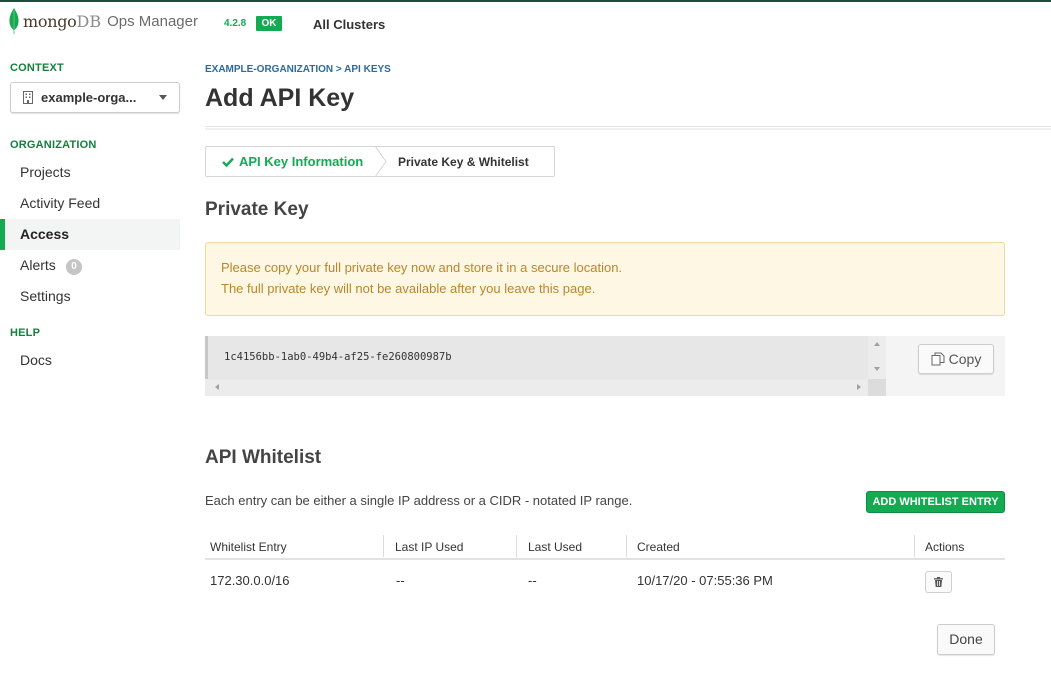 Image resolution: width=1051 pixels, height=685 pixels. I want to click on sidebar-item-label: Docs, so click(36, 360).